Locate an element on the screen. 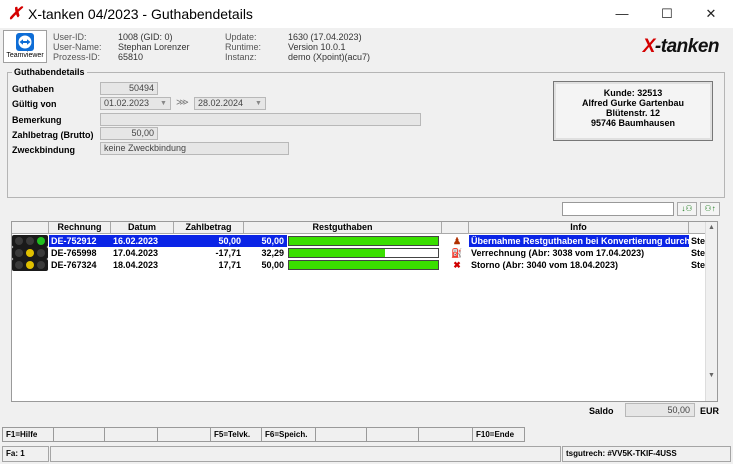  update-label: Update: is located at coordinates (241, 37).